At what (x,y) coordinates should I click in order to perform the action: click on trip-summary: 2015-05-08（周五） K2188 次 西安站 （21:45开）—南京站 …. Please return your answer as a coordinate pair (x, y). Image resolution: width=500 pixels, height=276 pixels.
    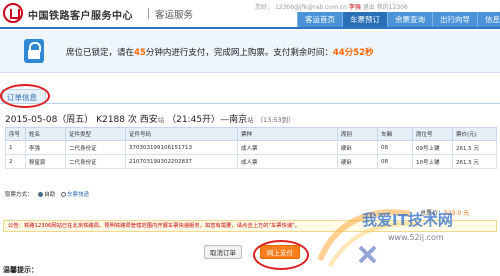
    Looking at the image, I should click on (150, 120).